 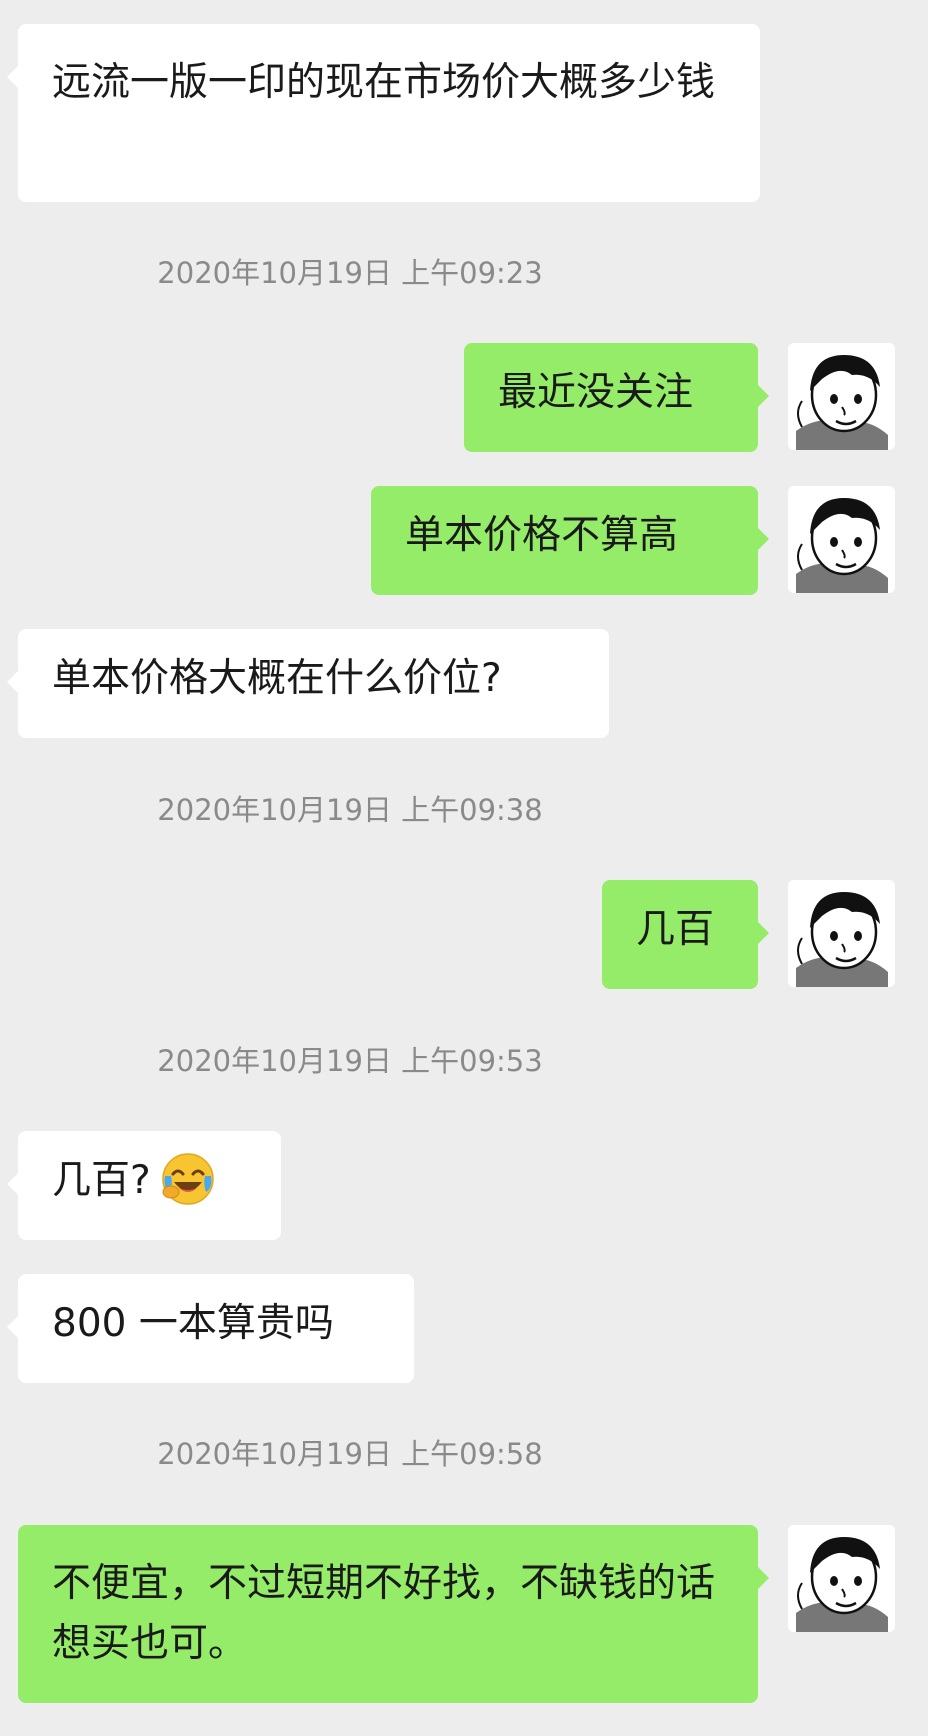 I want to click on message-bubble-outgoing: 单本价格不算高, so click(x=570, y=540).